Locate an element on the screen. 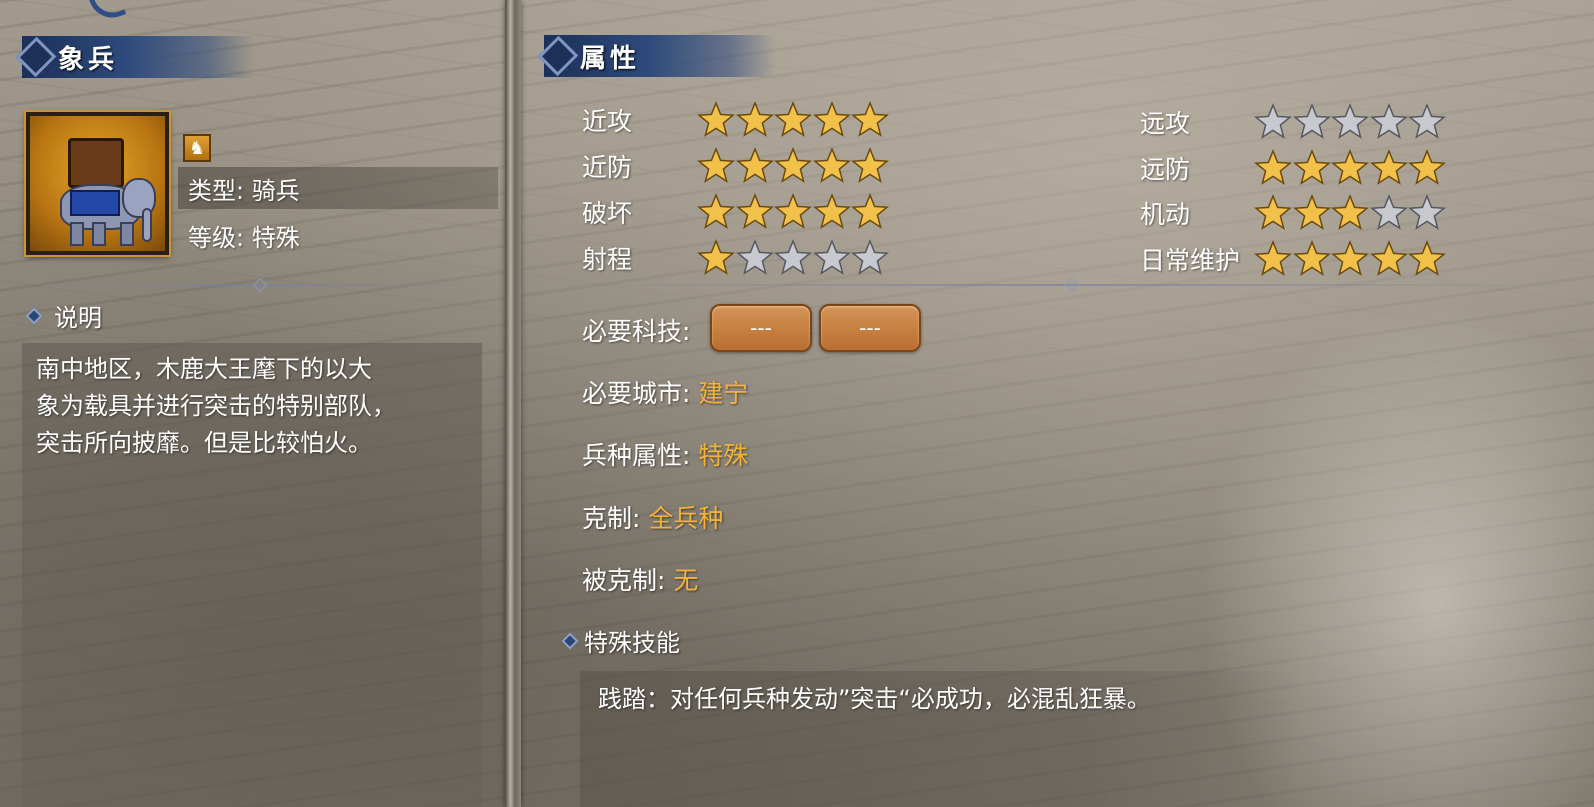  stat-destruction: 破坏 is located at coordinates (607, 212).